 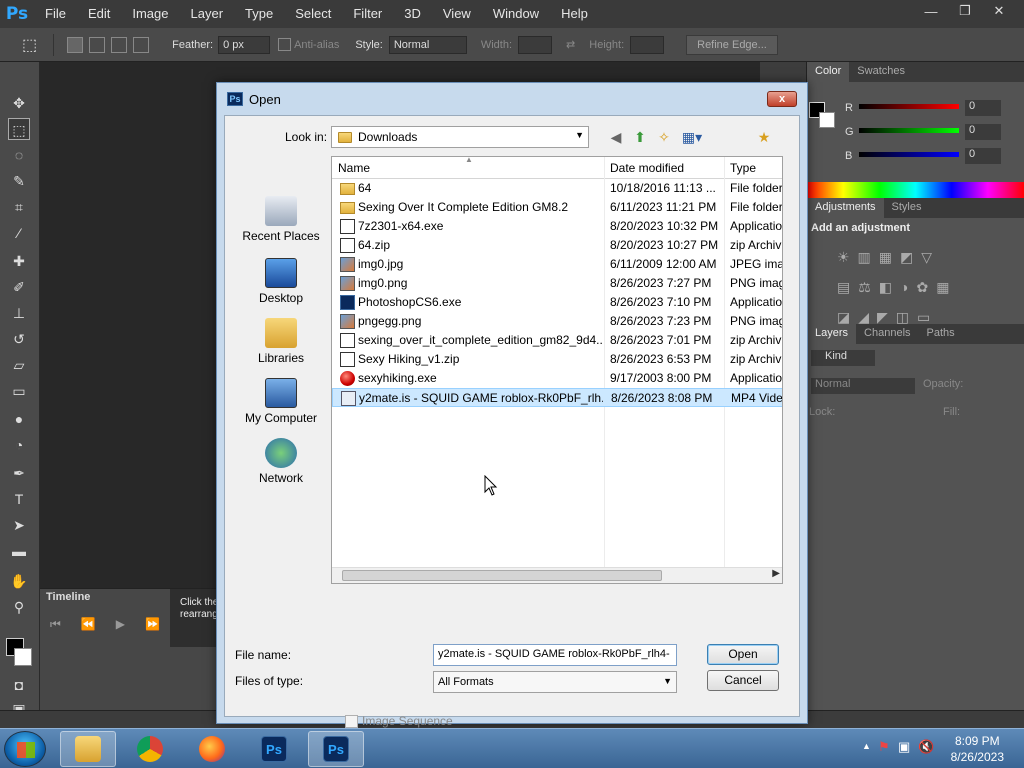 What do you see at coordinates (574, 14) in the screenshot?
I see `menu-help: Help` at bounding box center [574, 14].